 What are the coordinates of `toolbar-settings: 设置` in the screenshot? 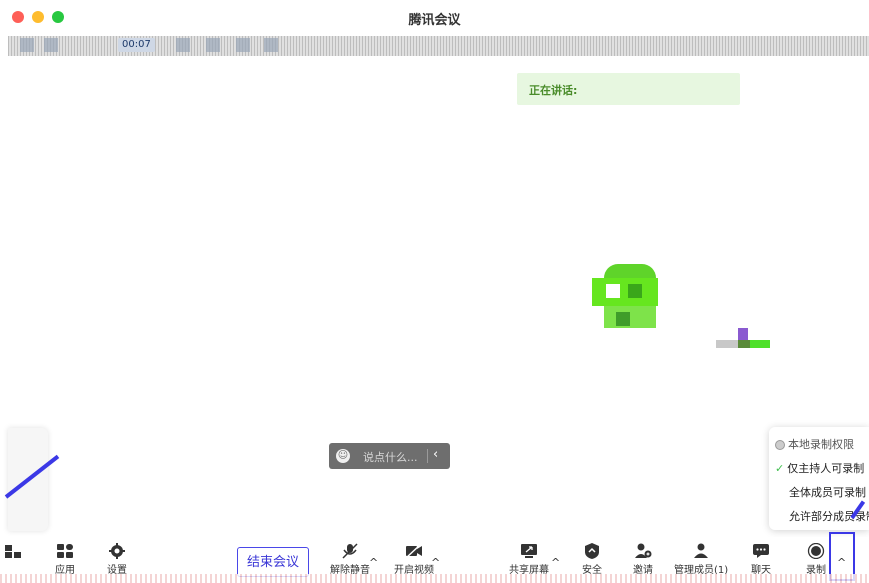 It's located at (117, 556).